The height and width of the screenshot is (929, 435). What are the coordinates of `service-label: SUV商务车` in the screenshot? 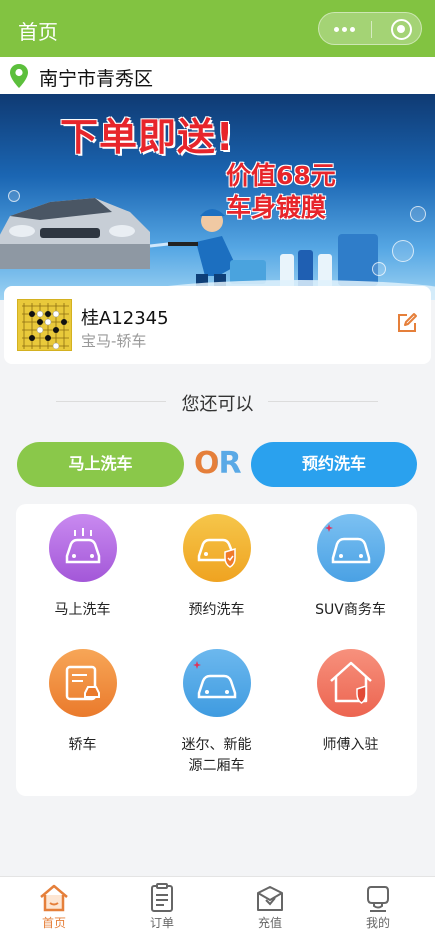 It's located at (350, 610).